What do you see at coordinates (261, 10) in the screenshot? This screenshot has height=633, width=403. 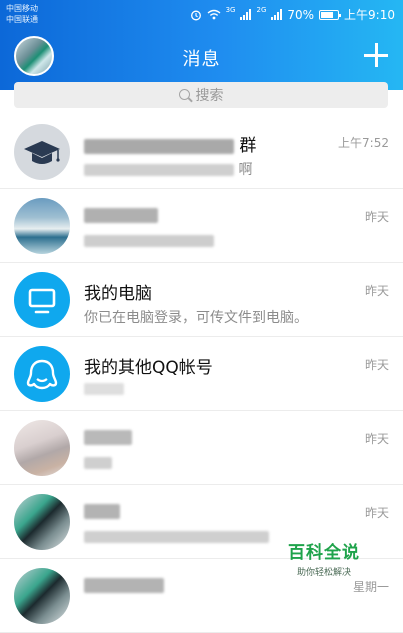 I see `network-type-2: 2G` at bounding box center [261, 10].